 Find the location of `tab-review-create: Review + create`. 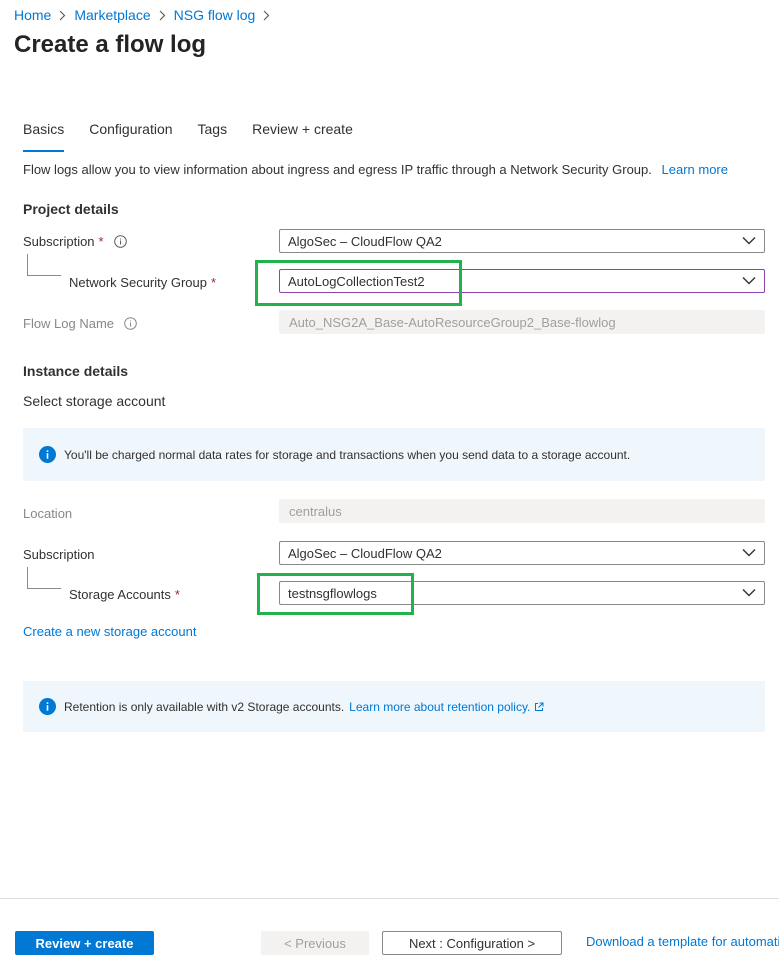

tab-review-create: Review + create is located at coordinates (302, 134).